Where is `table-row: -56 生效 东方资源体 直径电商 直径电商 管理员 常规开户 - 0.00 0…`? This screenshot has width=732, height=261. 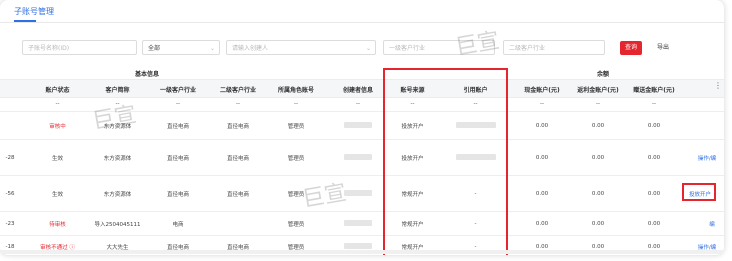
table-row: -56 生效 东方资源体 直径电商 直径电商 管理员 常规开户 - 0.00 0… is located at coordinates (362, 194).